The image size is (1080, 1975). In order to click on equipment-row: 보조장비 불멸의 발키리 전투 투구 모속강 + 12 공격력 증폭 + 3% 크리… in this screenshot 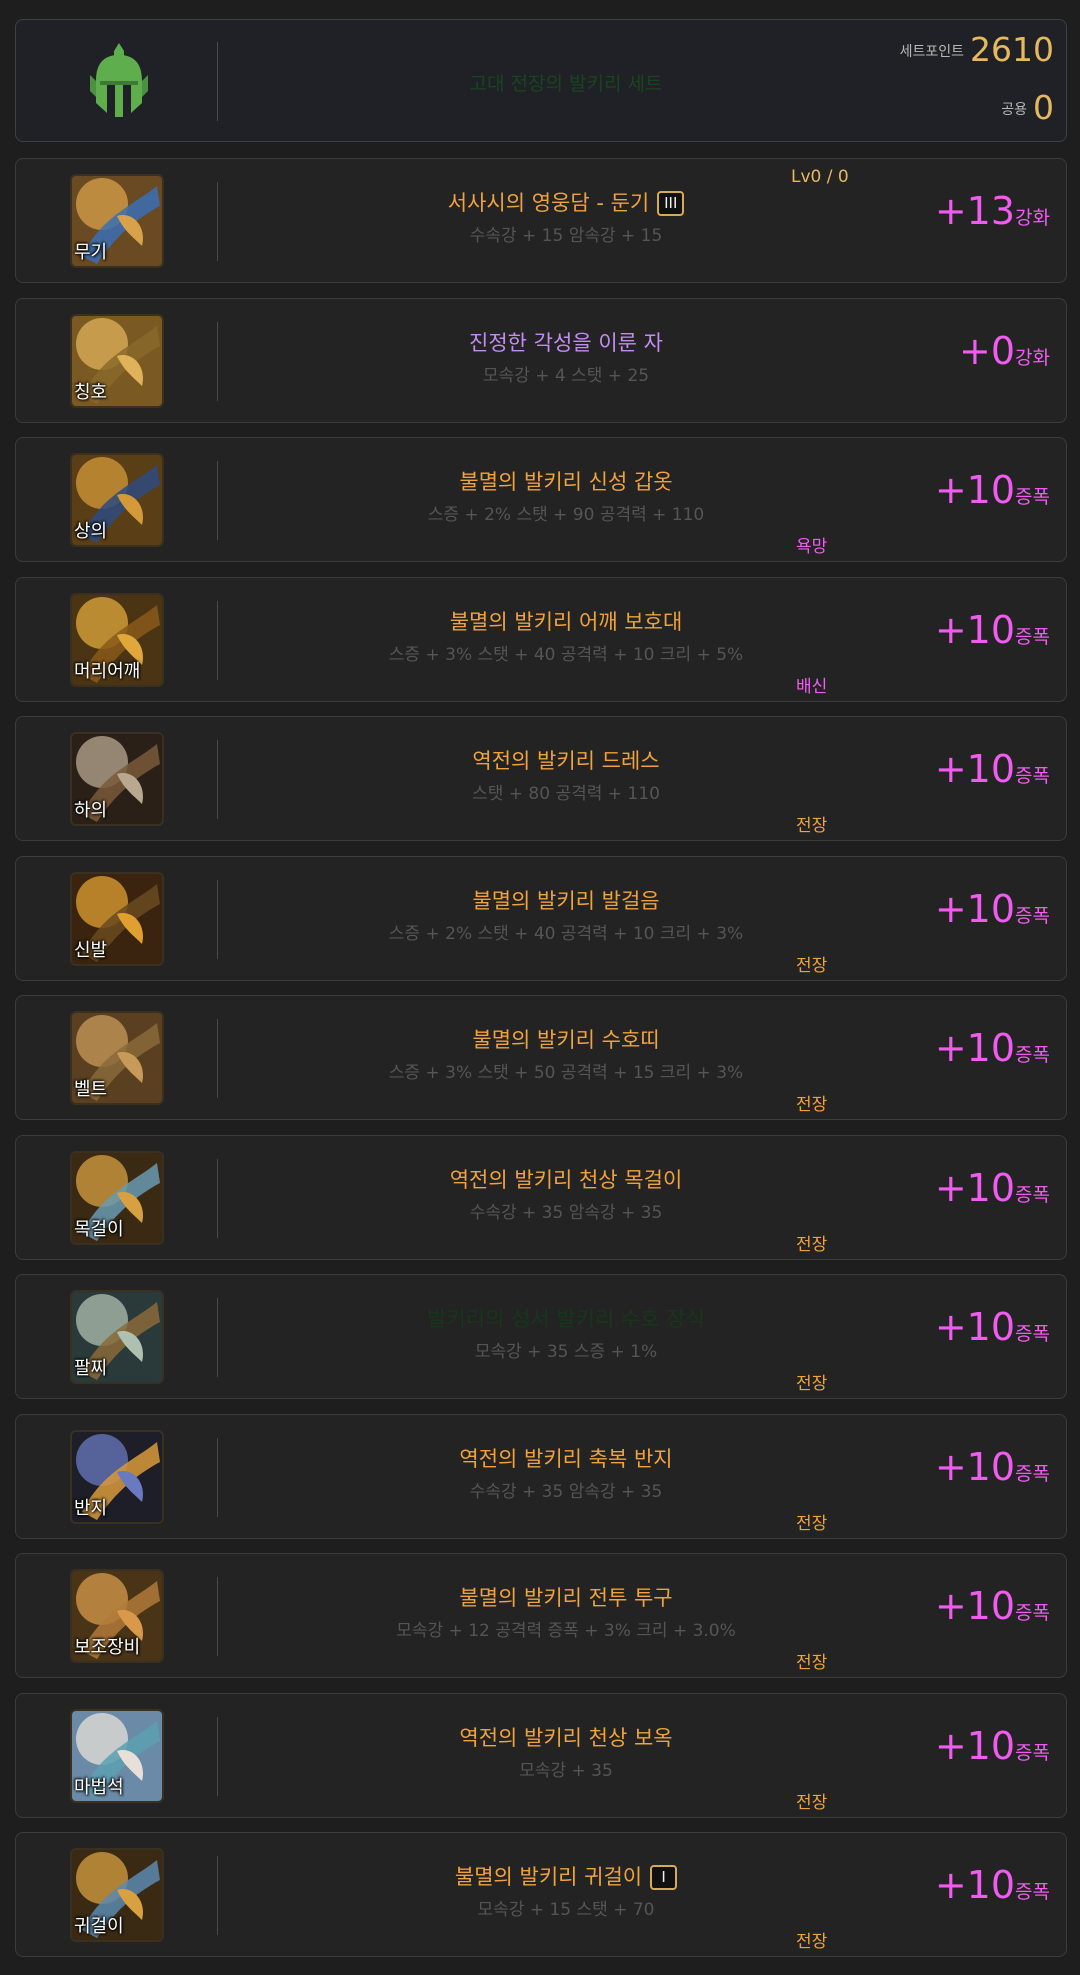, I will do `click(541, 1615)`.